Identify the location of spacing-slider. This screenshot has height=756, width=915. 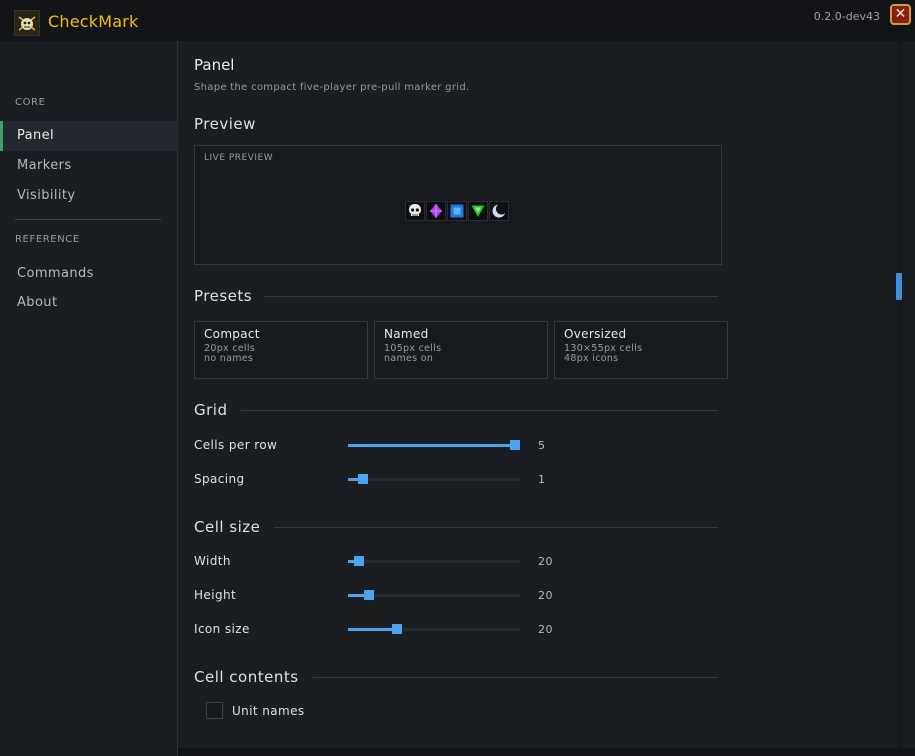
(434, 479).